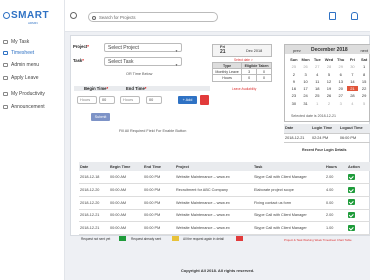 This screenshot has height=280, width=370. Describe the element at coordinates (329, 88) in the screenshot. I see `calendar-day: 19` at that location.